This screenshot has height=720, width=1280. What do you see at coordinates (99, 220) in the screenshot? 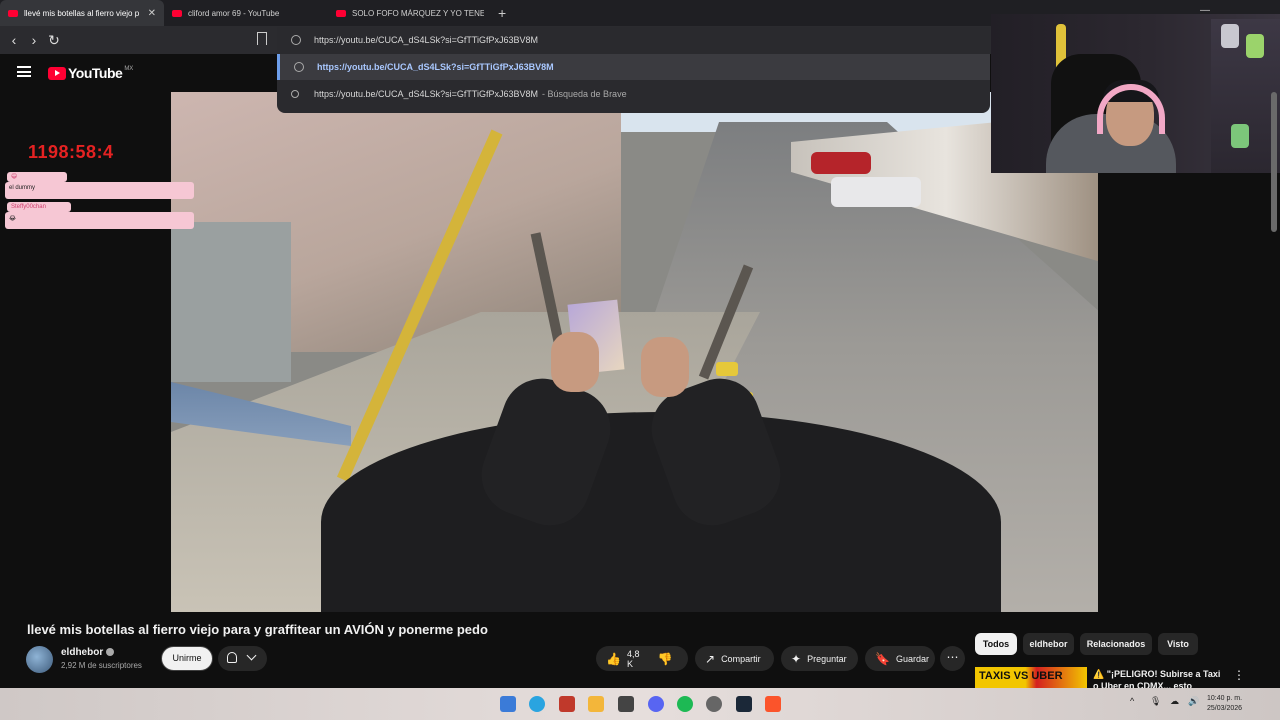
I see `chat-message: 😂` at bounding box center [99, 220].